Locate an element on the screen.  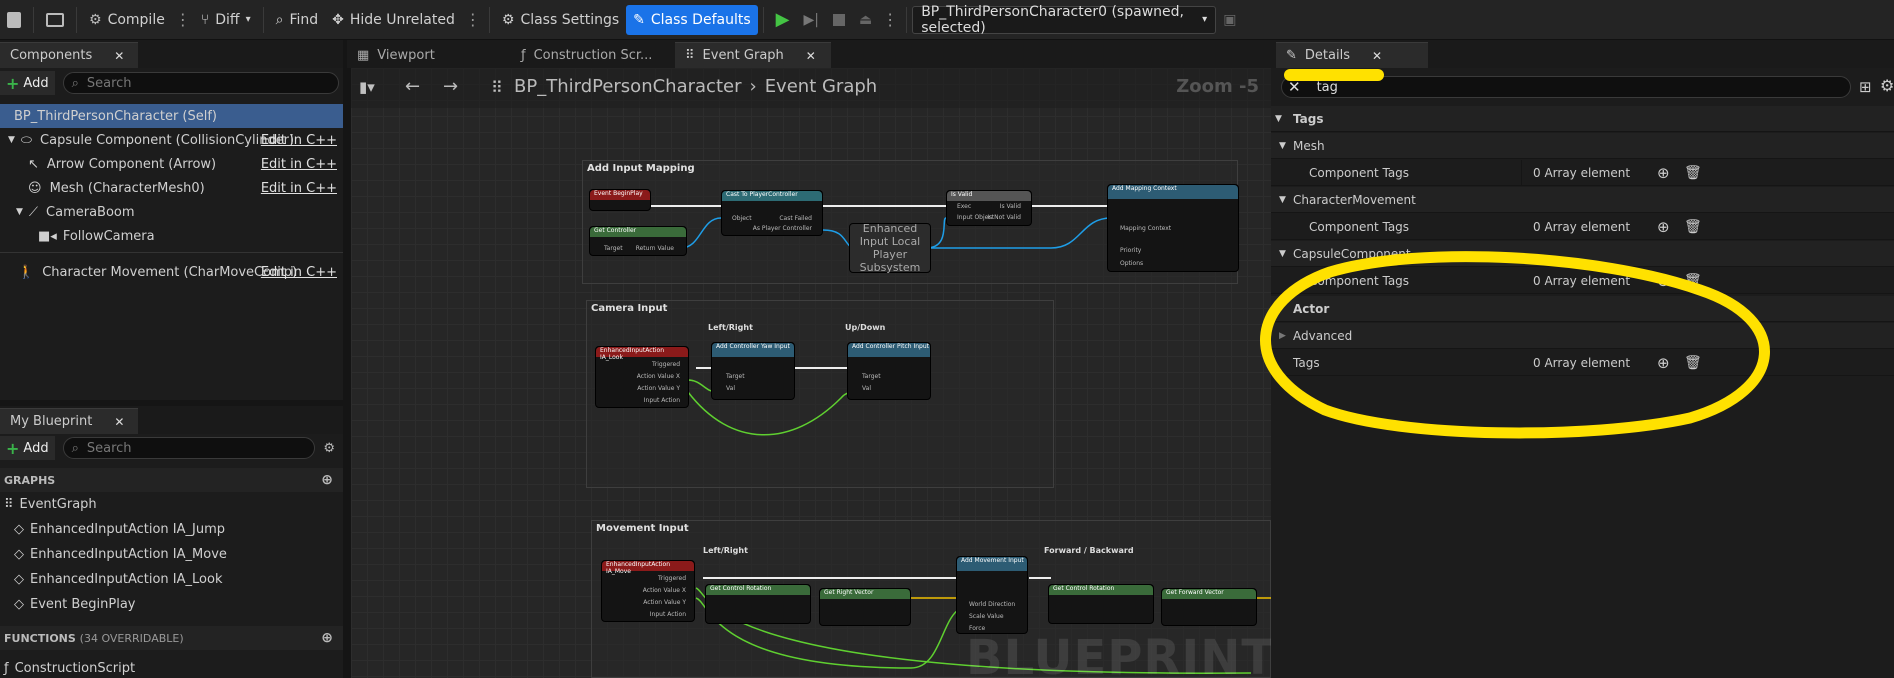
debug-filter-button: ▣ is located at coordinates (1229, 20).